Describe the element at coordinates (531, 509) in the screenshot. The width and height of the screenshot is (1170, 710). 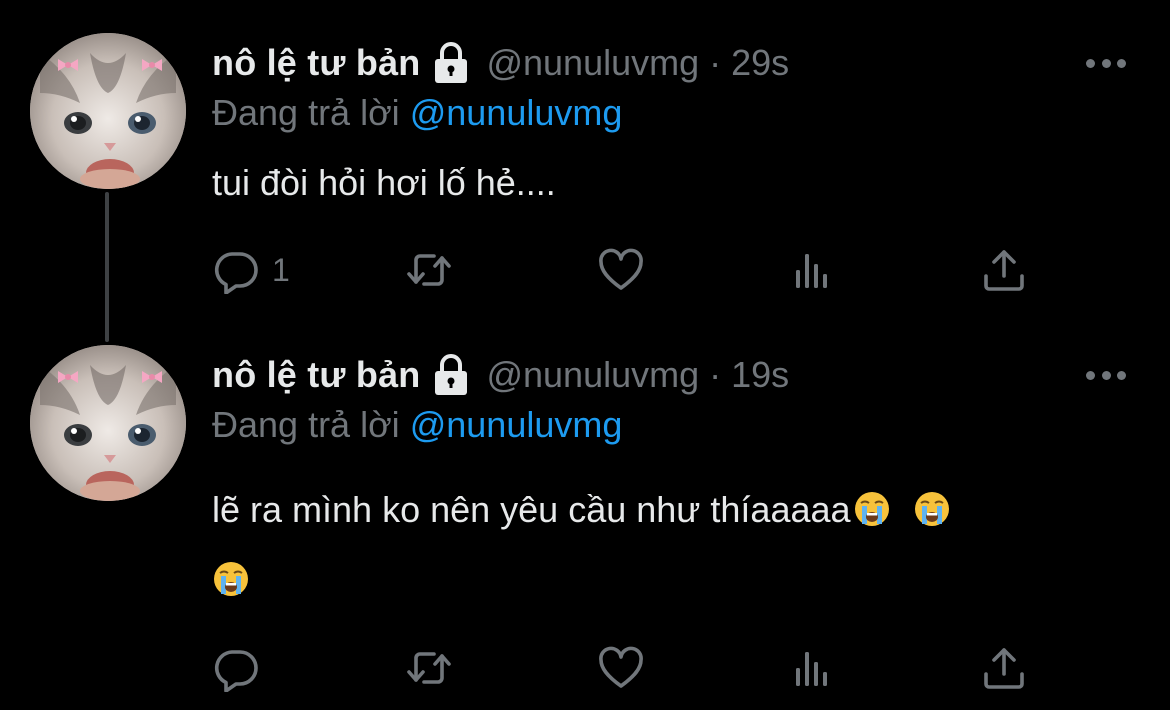
I see `tweet-body: lẽ ra mình ko nên yêu cầu như thíaaaaa` at that location.